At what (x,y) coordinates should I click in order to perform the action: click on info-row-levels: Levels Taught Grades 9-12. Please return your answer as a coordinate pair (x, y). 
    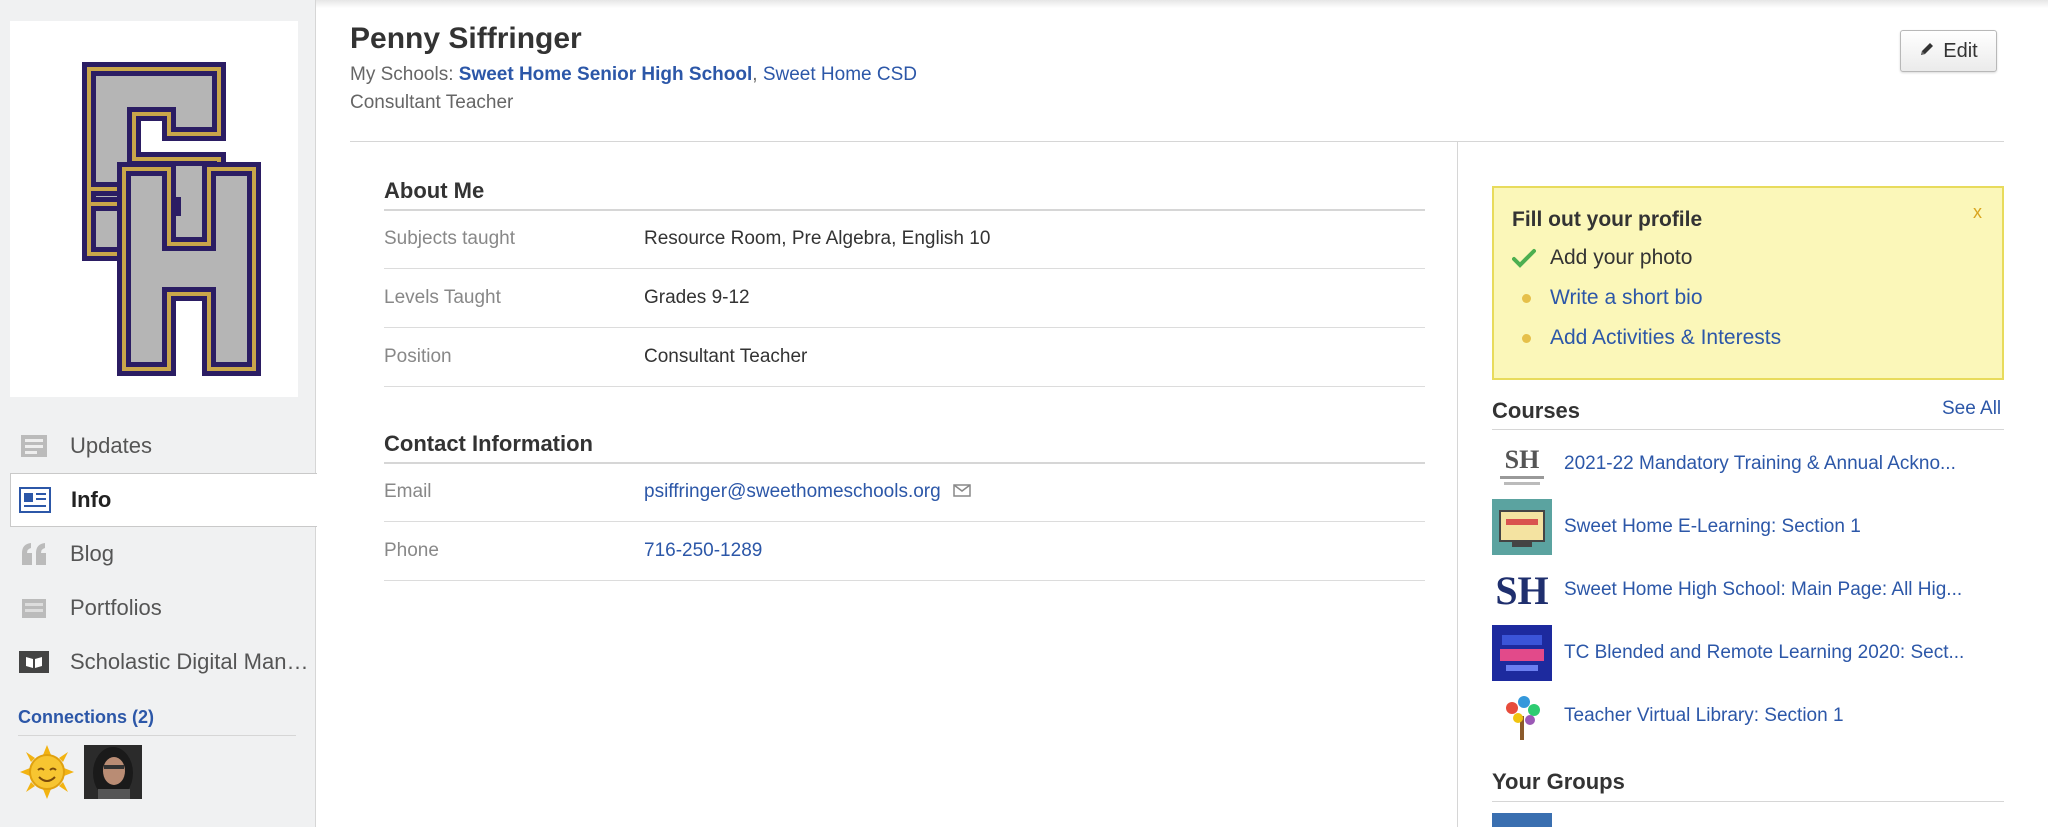
    Looking at the image, I should click on (904, 298).